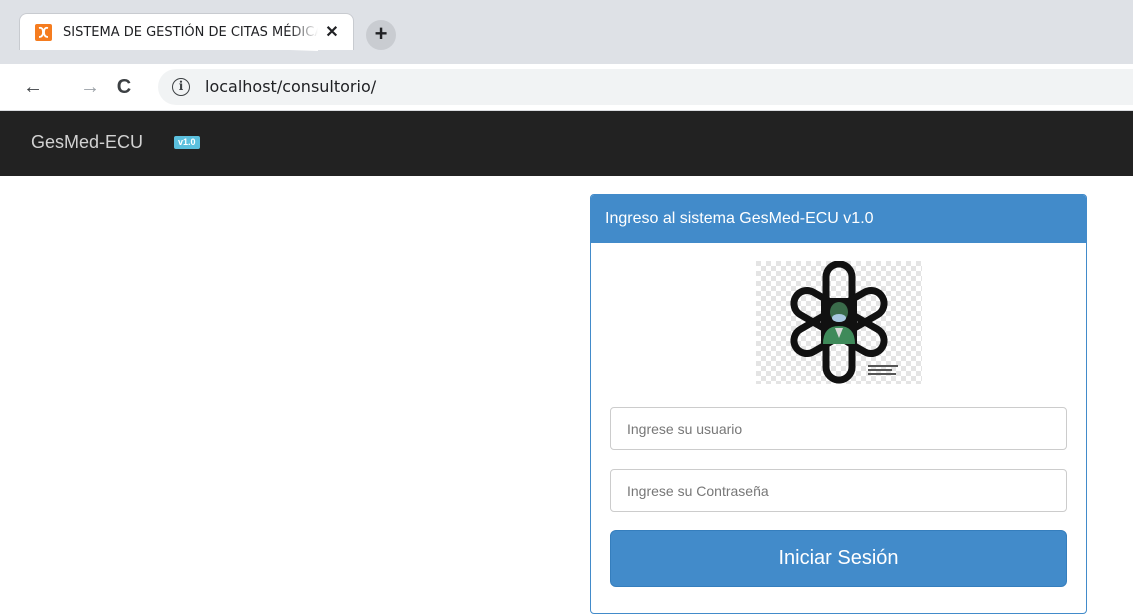  I want to click on password-input, so click(838, 490).